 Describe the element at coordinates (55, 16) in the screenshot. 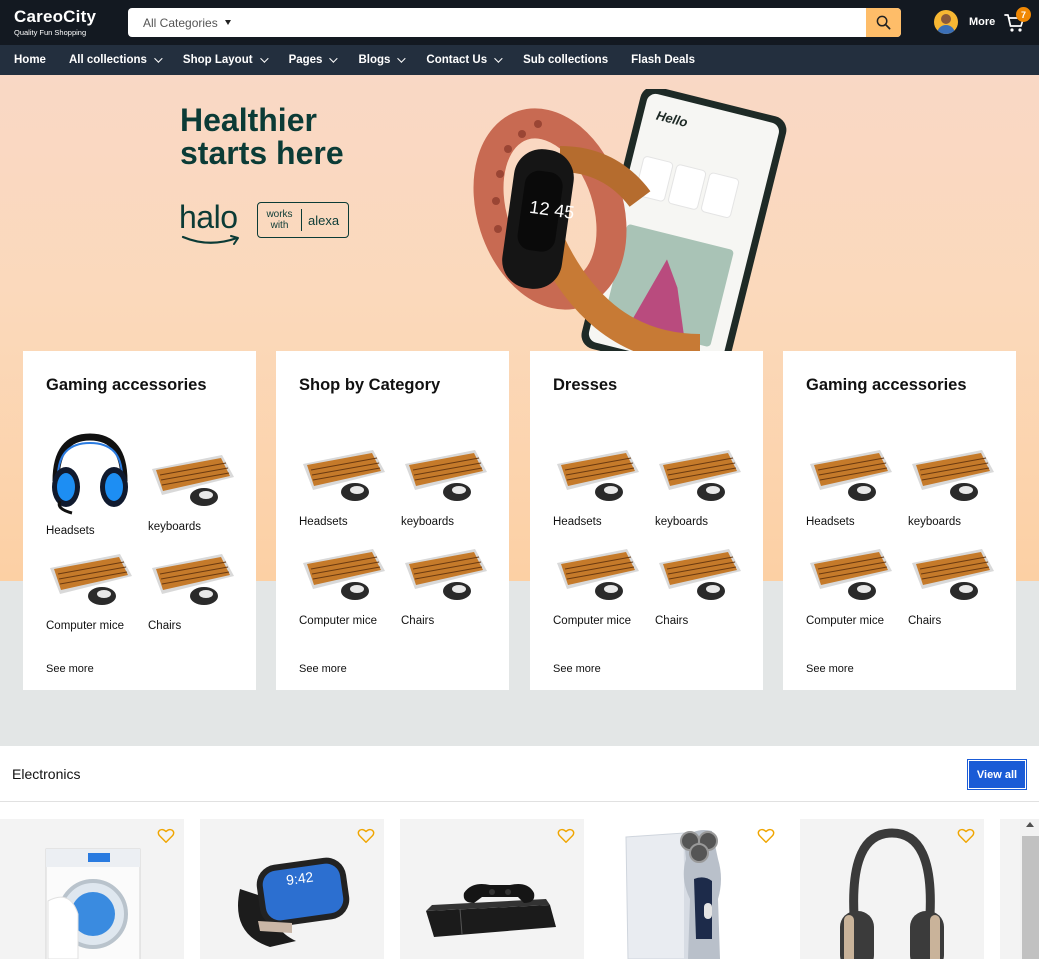

I see `brand-name: CareoCity` at that location.